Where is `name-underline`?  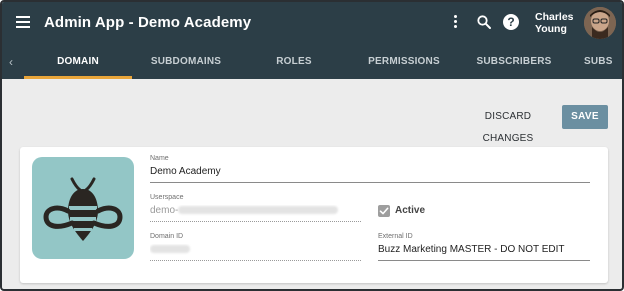
name-underline is located at coordinates (370, 182).